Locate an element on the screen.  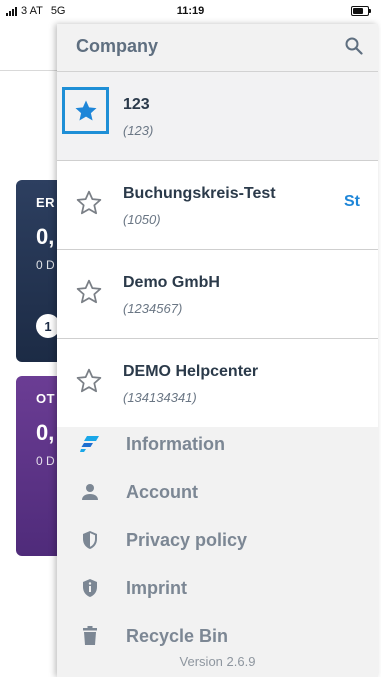
menu-item-imprint: Imprint is located at coordinates (217, 588).